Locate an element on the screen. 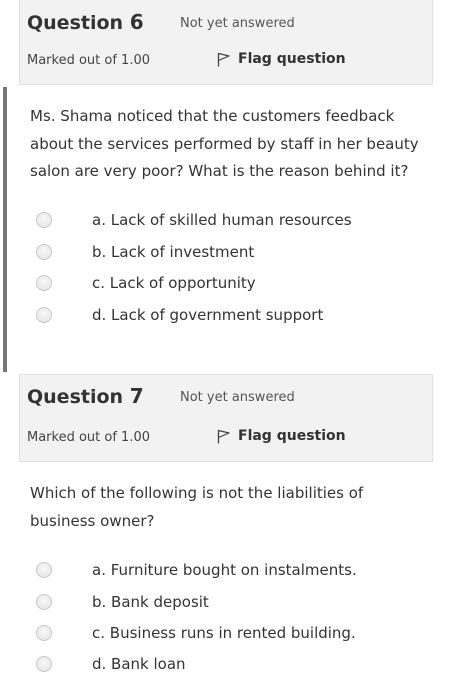 Image resolution: width=461 pixels, height=700 pixels. question-6-number: Question 6 is located at coordinates (85, 22).